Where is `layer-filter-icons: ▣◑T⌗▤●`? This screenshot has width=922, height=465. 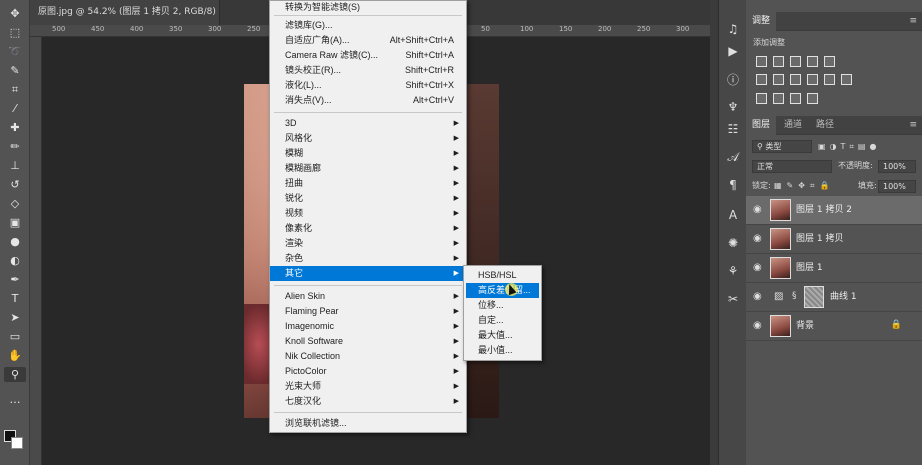 layer-filter-icons: ▣◑T⌗▤● is located at coordinates (849, 147).